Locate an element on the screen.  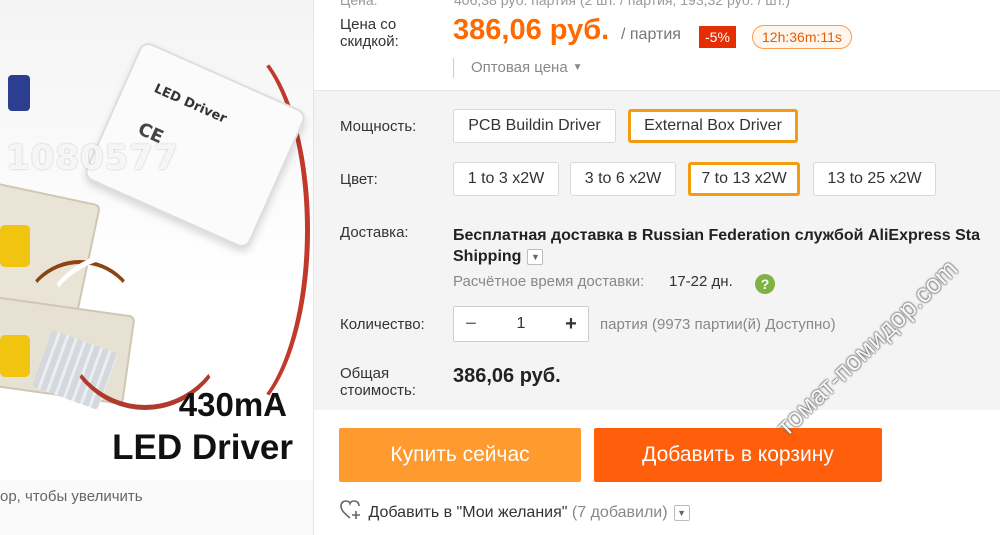
option-7-to-13-x2w: 7 to 13 x2W is located at coordinates (744, 179).